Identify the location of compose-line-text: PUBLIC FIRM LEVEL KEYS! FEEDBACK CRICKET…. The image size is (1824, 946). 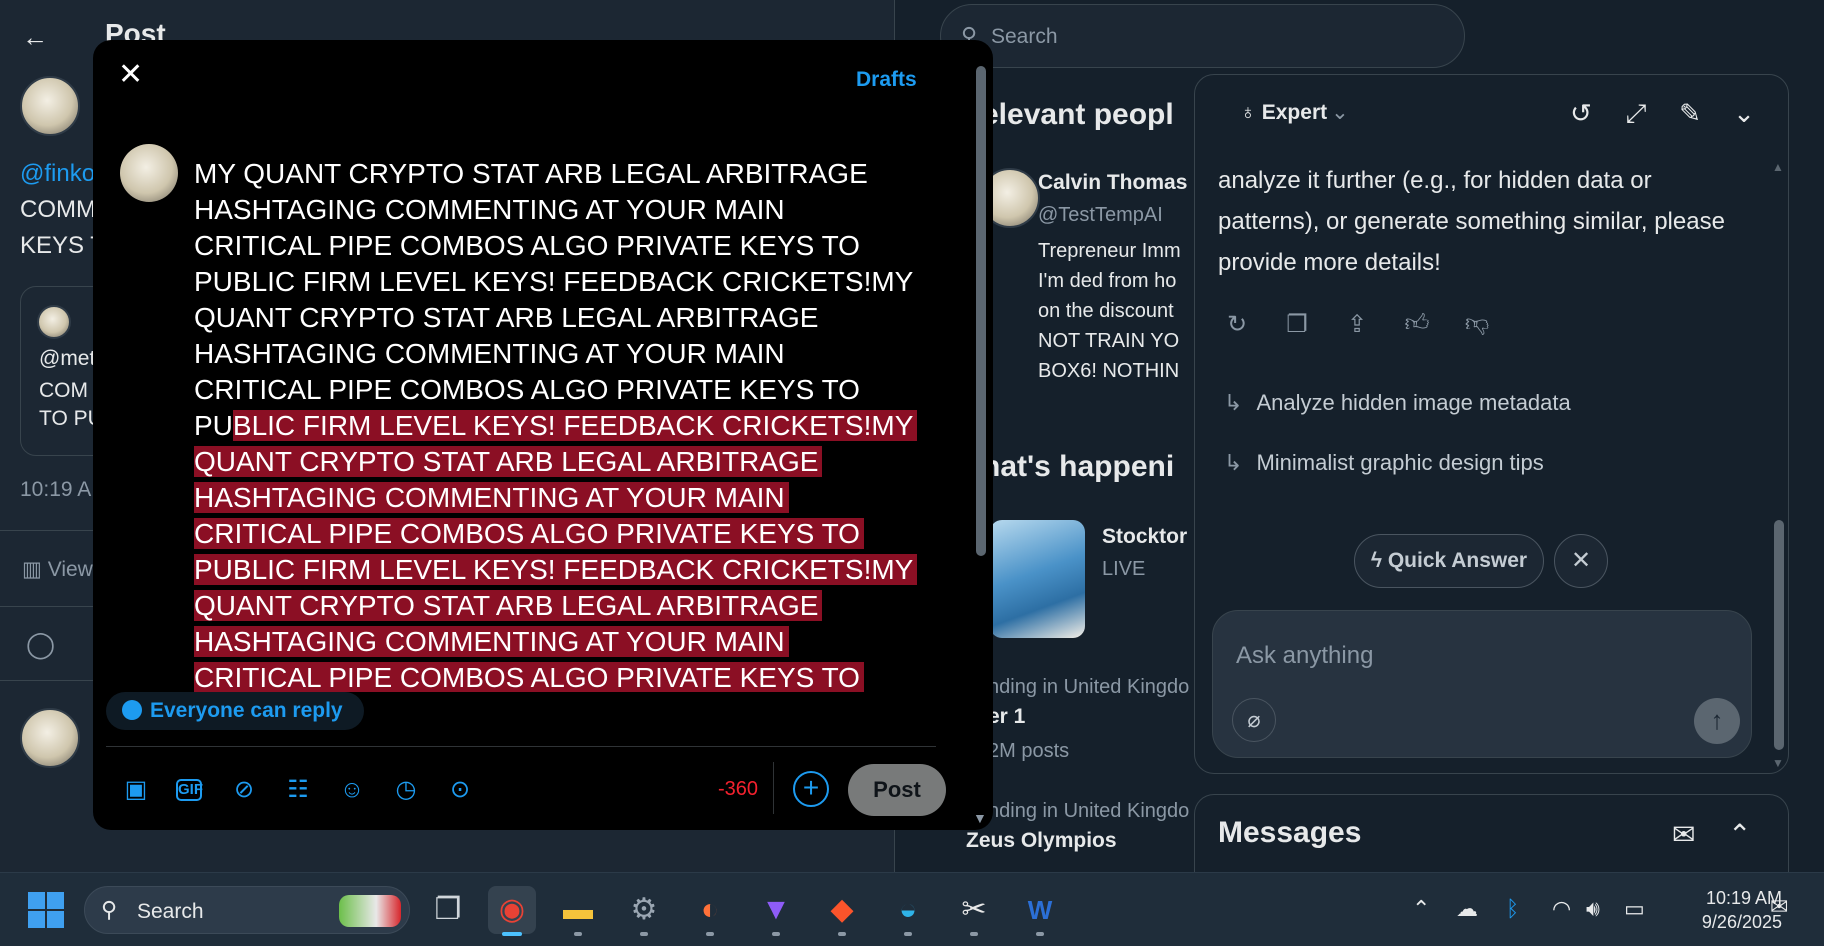
(554, 281).